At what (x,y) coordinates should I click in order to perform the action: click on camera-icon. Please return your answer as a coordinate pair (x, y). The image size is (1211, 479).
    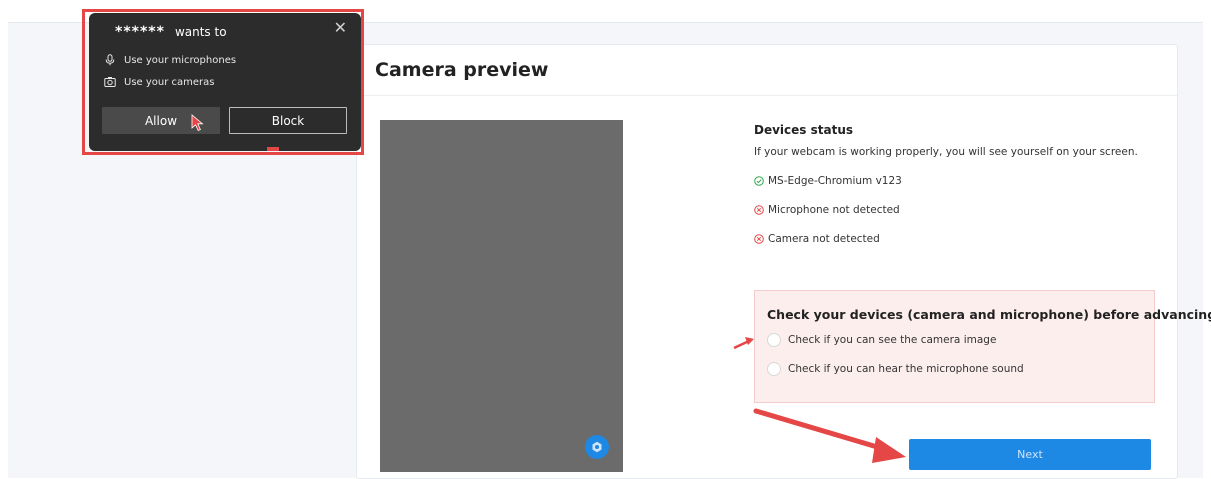
    Looking at the image, I should click on (110, 82).